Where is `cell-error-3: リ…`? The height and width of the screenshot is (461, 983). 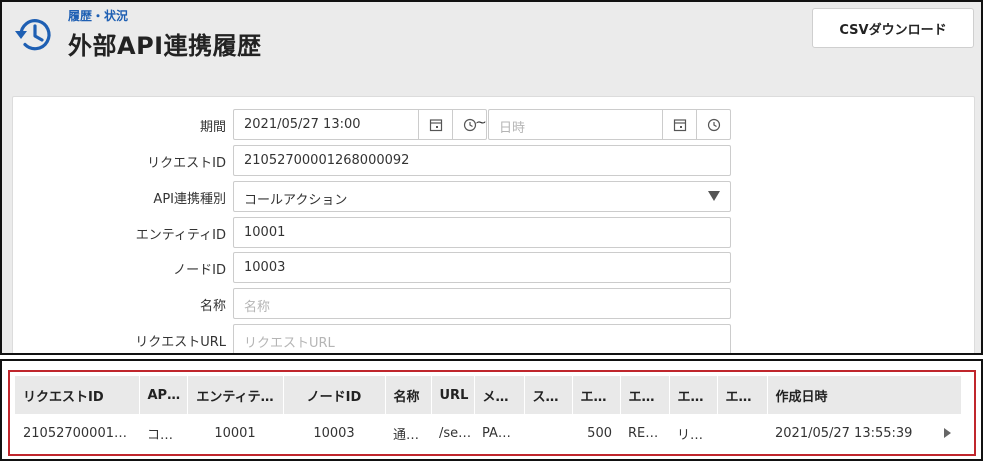 cell-error-3: リ… is located at coordinates (693, 433).